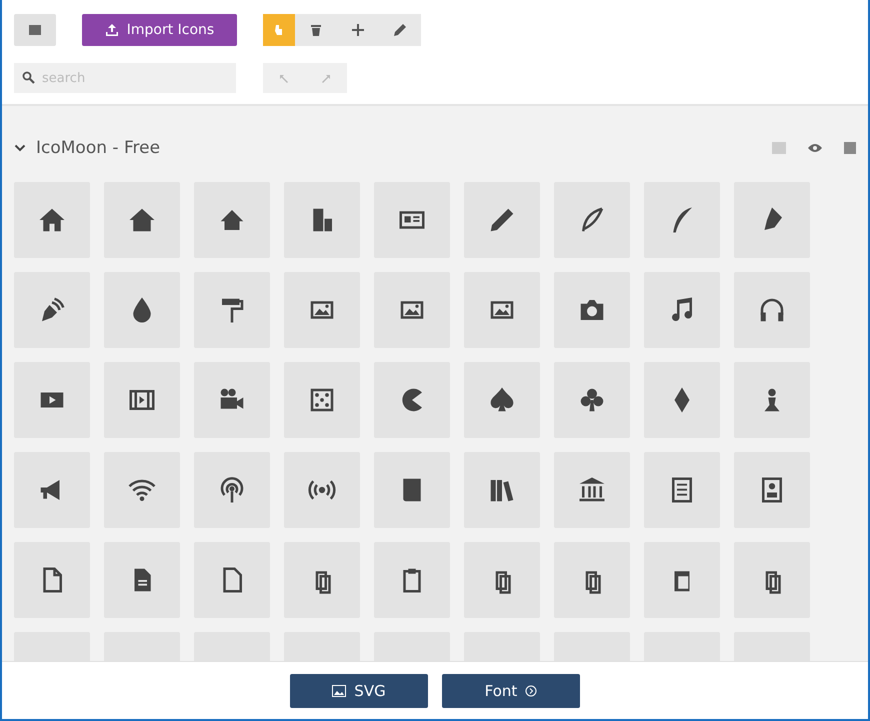 This screenshot has height=721, width=870. Describe the element at coordinates (284, 78) in the screenshot. I see `undo-icon` at that location.